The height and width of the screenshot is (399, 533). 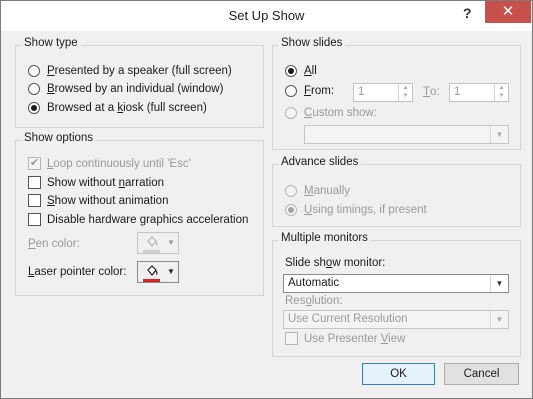 What do you see at coordinates (365, 210) in the screenshot?
I see `using-timings-label: Using timings, if present` at bounding box center [365, 210].